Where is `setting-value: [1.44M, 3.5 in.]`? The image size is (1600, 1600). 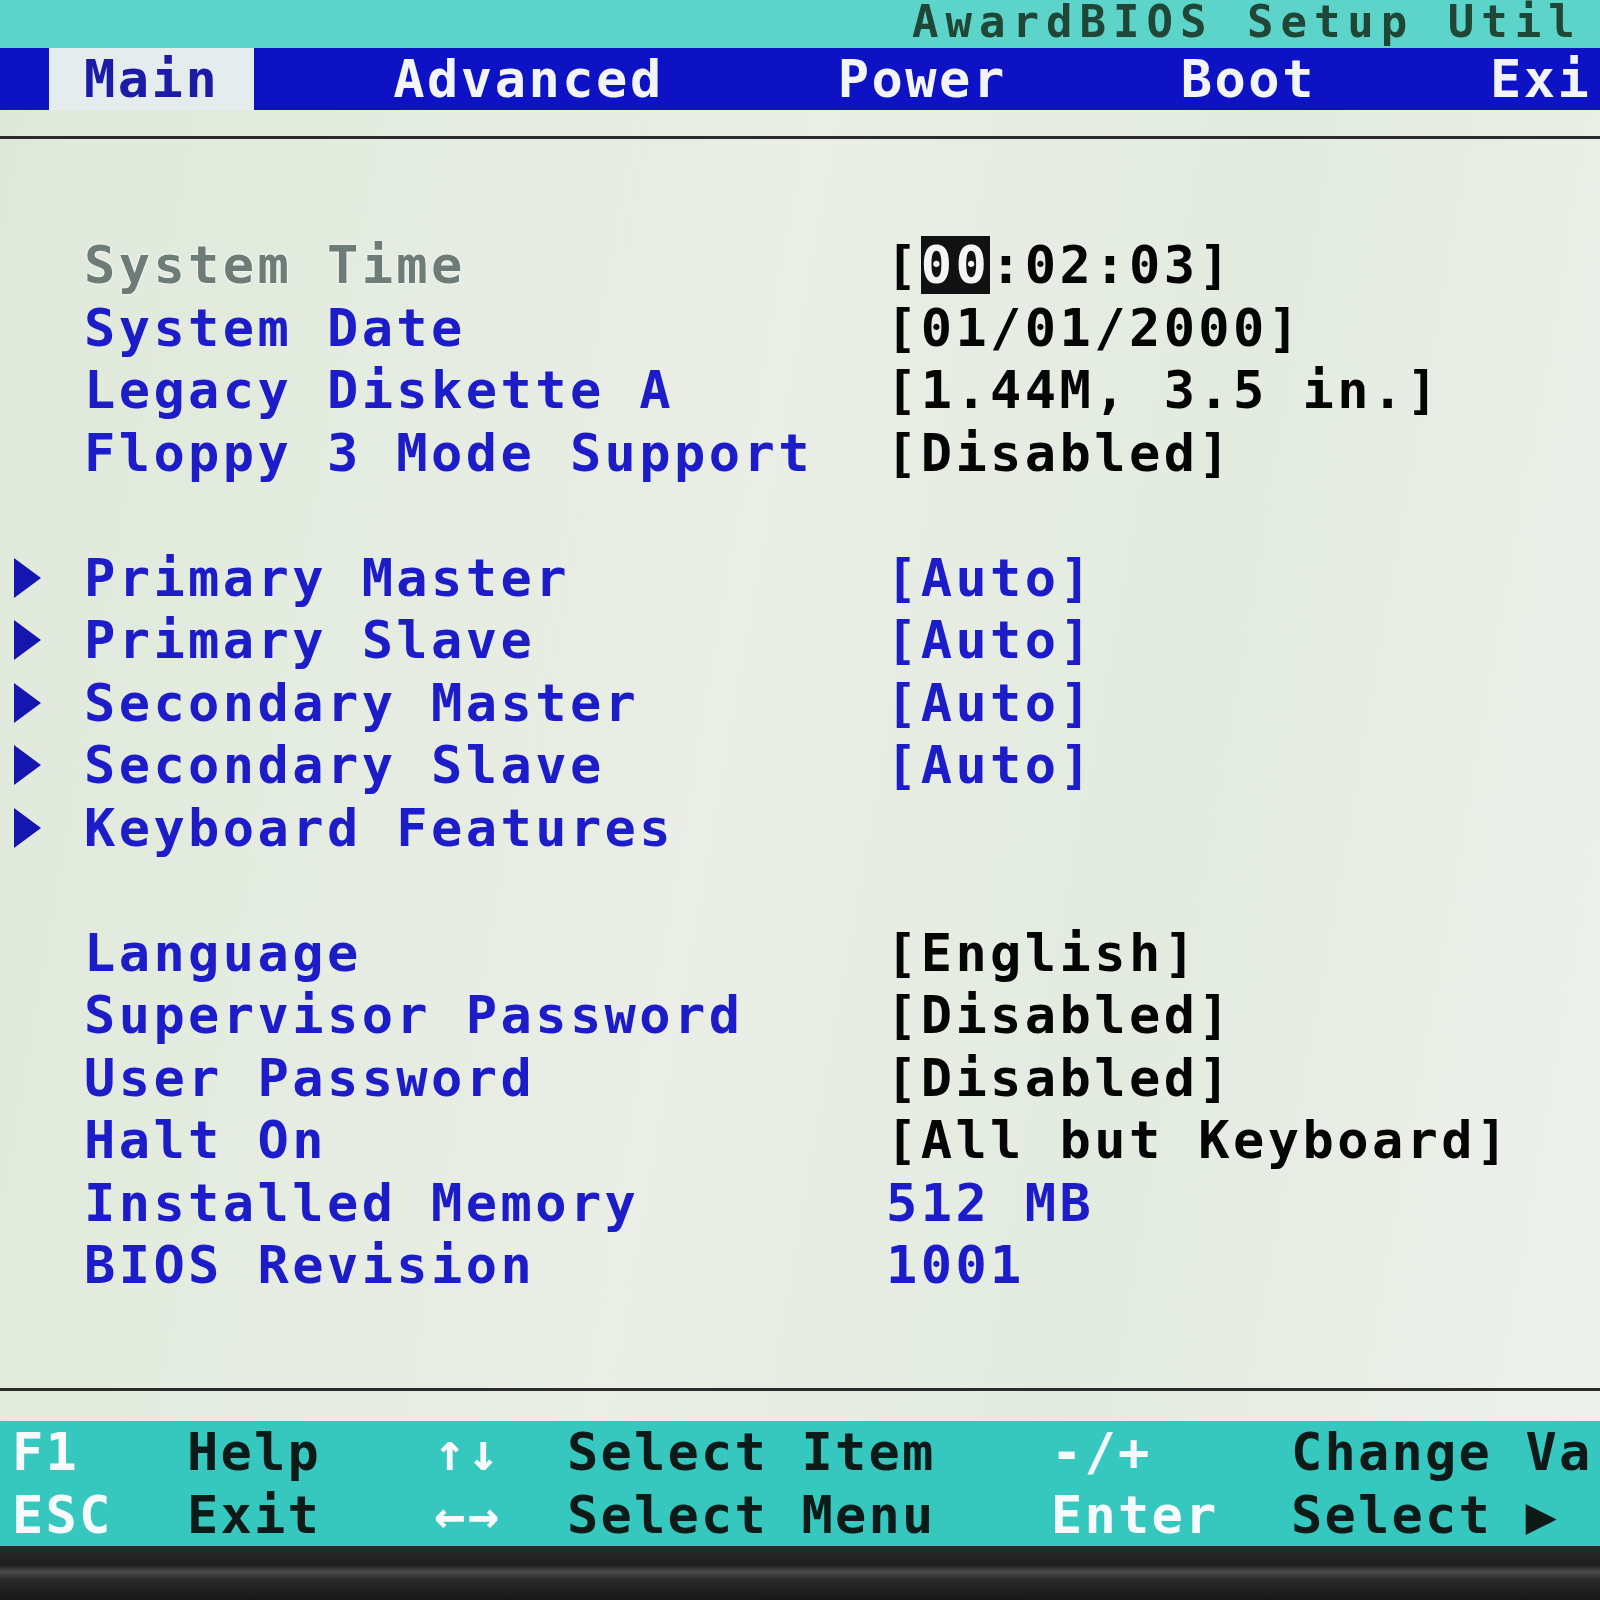
setting-value: [1.44M, 3.5 in.] is located at coordinates (1164, 390).